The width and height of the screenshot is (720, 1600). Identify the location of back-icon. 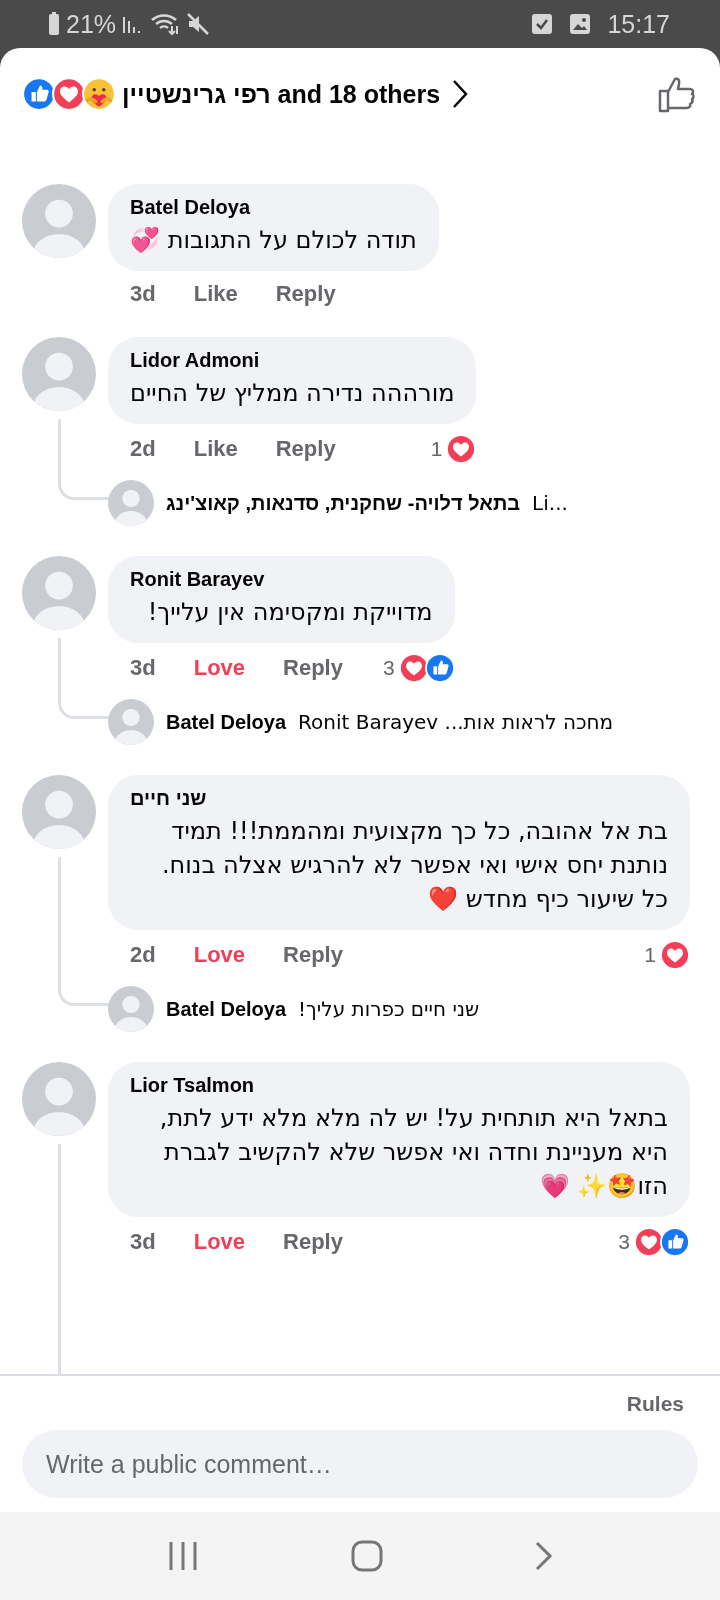
(544, 1556).